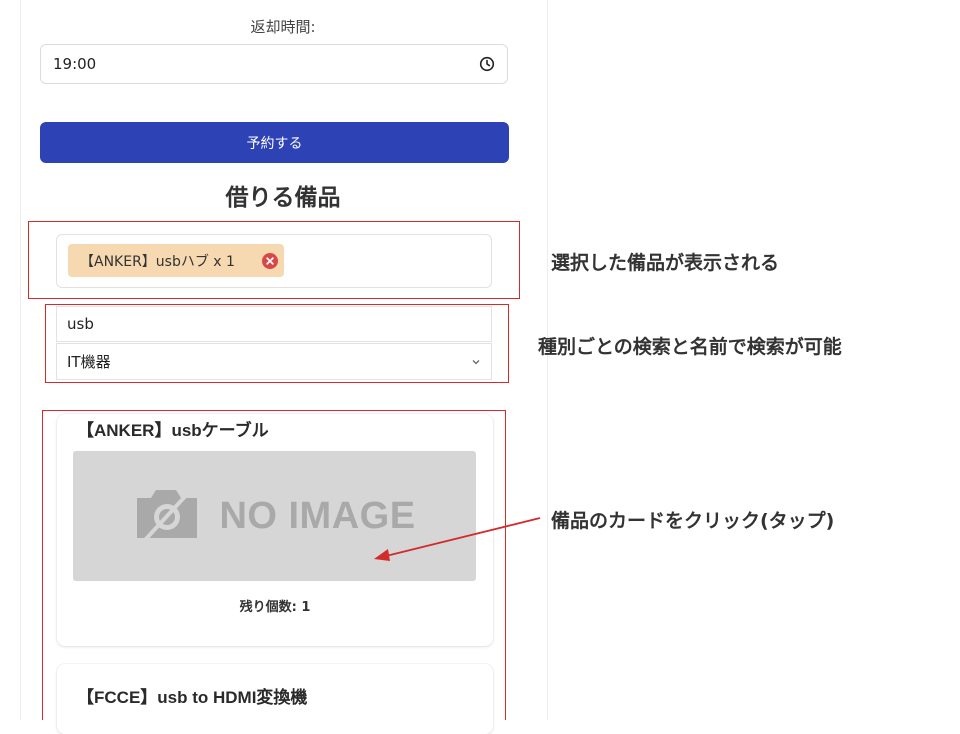 The height and width of the screenshot is (734, 960). I want to click on search-note: 種別ごとの検索と名前で検索が可能, so click(690, 347).